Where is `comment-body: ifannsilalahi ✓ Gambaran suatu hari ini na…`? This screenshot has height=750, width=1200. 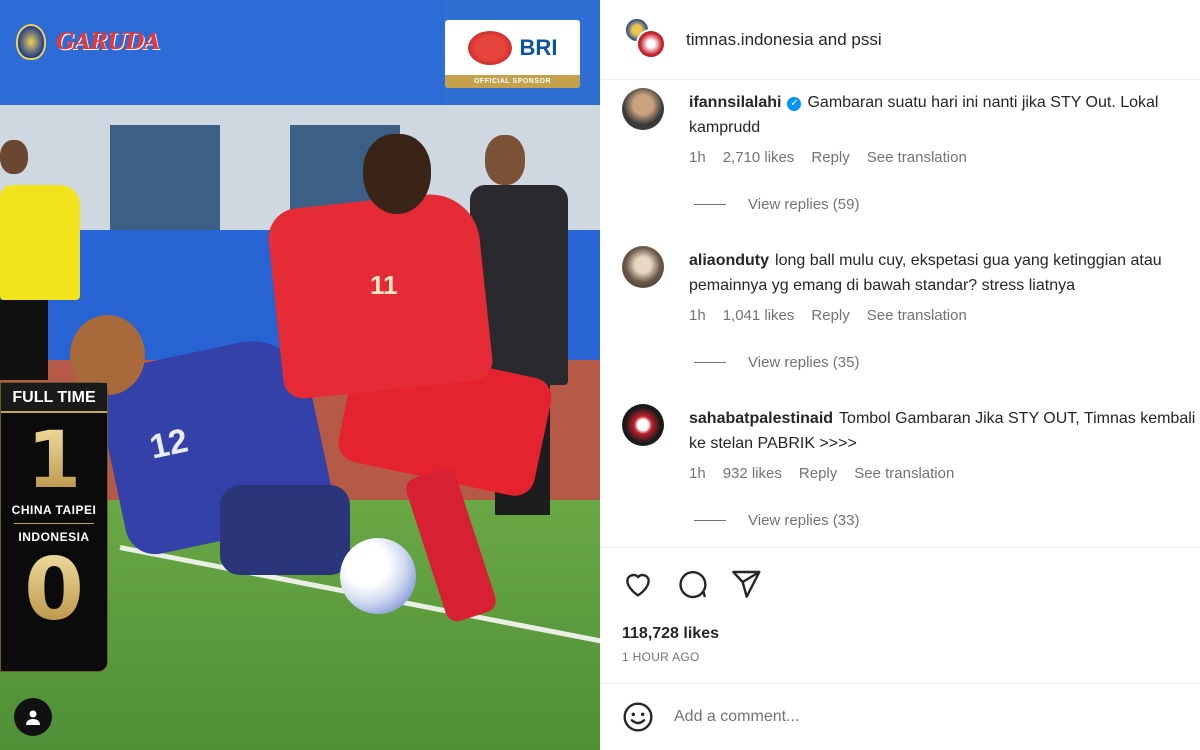
comment-body: ifannsilalahi ✓ Gambaran suatu hari ini na… is located at coordinates (944, 115).